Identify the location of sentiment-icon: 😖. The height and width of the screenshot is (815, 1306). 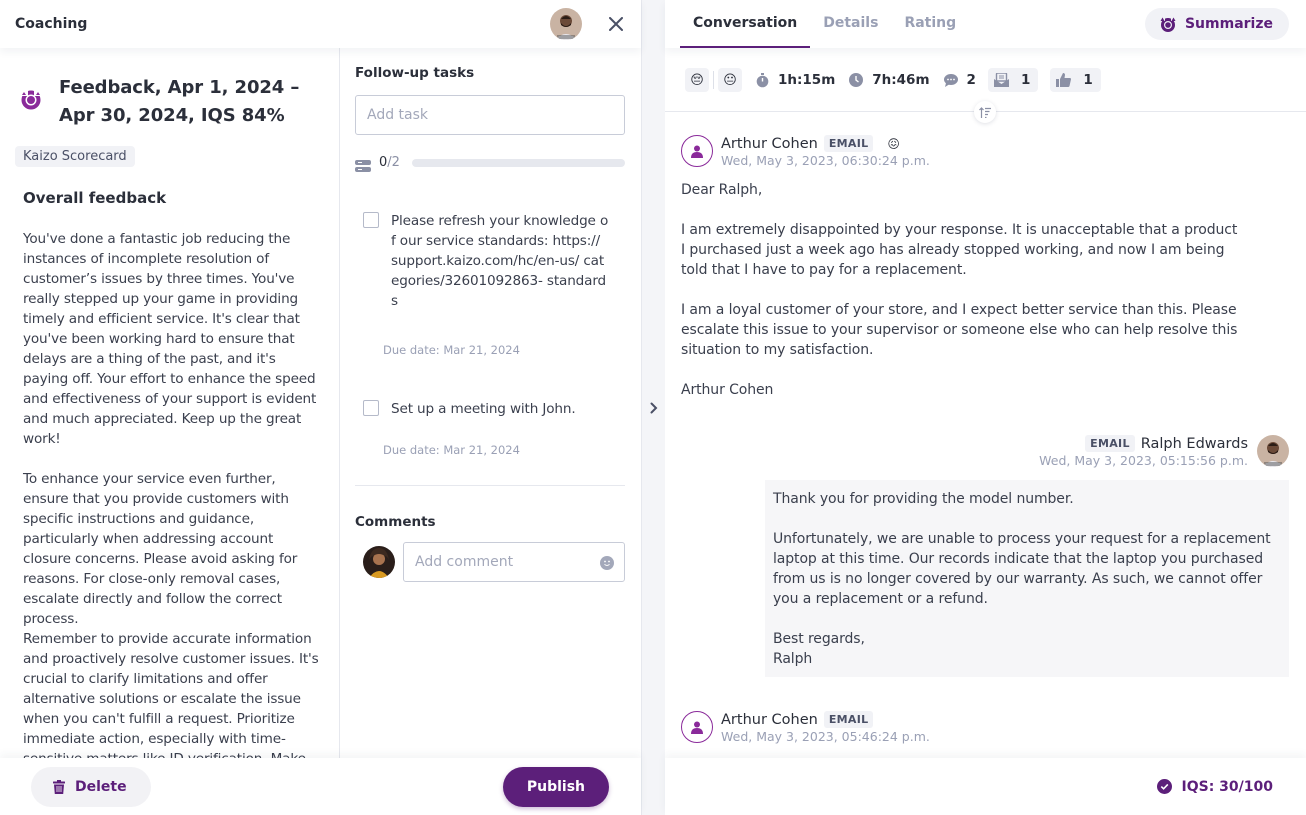
(893, 143).